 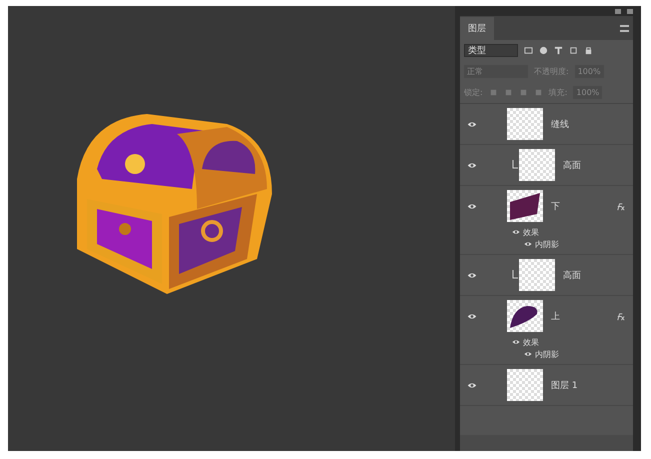 What do you see at coordinates (556, 206) in the screenshot?
I see `layer-name: 下` at bounding box center [556, 206].